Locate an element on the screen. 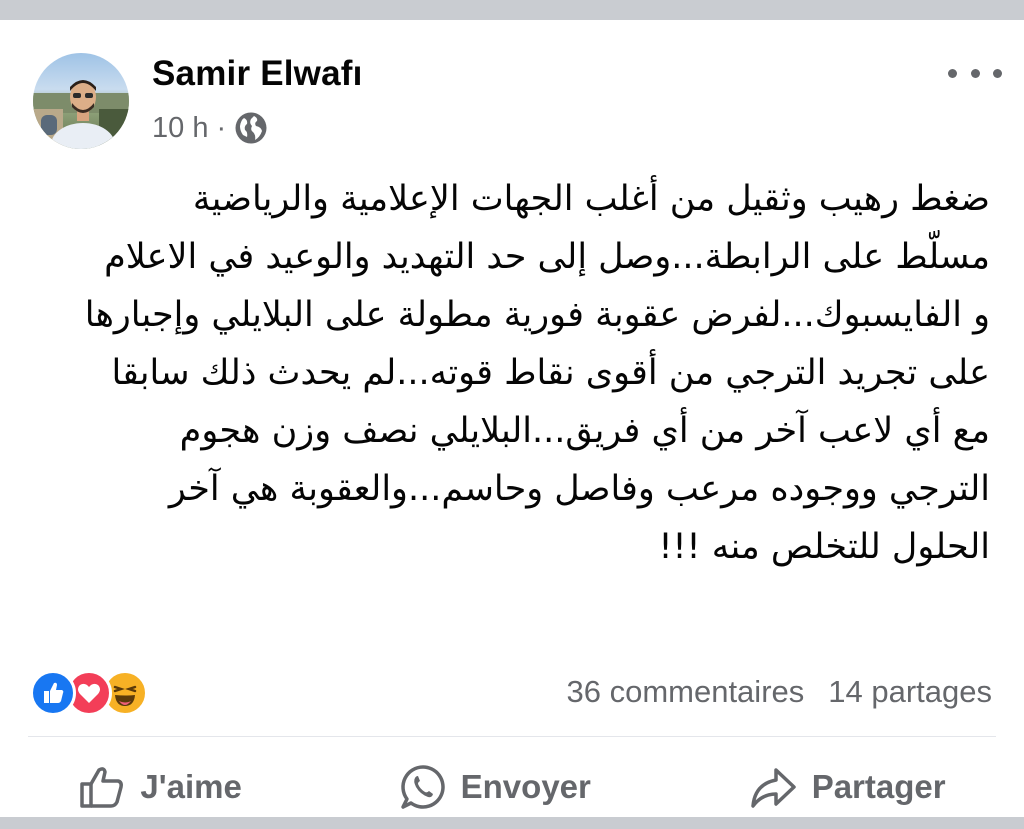 The height and width of the screenshot is (829, 1024). send-label: Envoyer is located at coordinates (525, 786).